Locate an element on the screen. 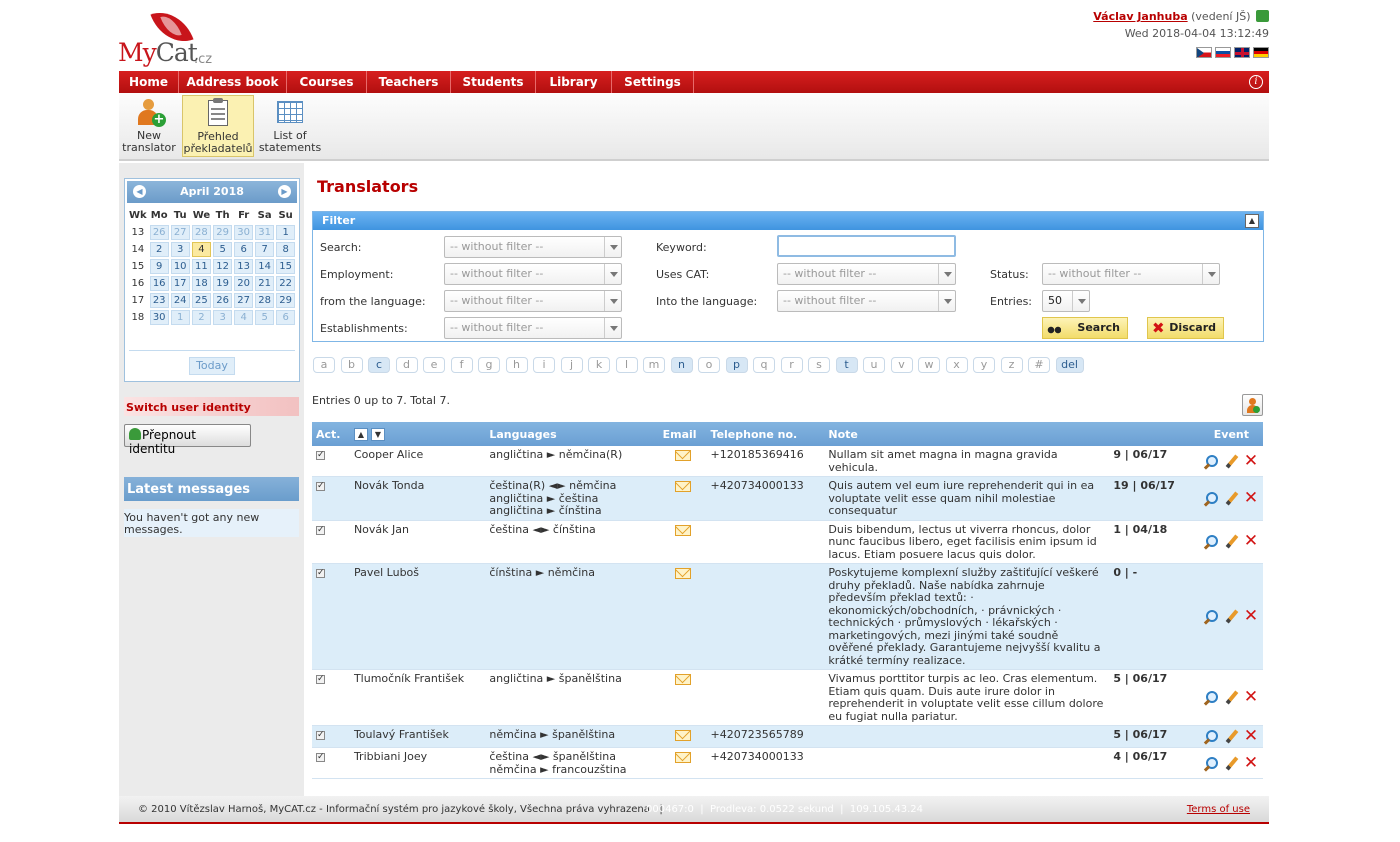 This screenshot has width=1400, height=842. calendar-day: 16 is located at coordinates (159, 283).